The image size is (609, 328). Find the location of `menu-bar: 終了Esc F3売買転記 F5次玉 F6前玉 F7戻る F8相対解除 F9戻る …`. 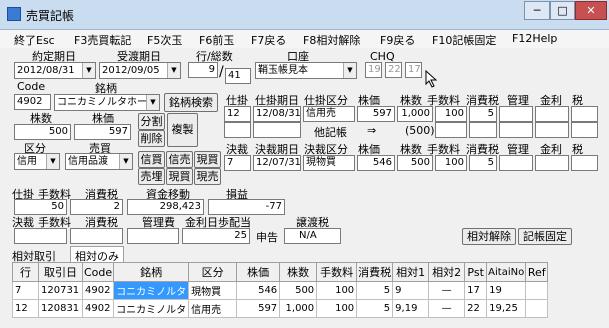

menu-bar: 終了Esc F3売買転記 F5次玉 F6前玉 F7戻る F8相対解除 F9戻る … is located at coordinates (304, 39).